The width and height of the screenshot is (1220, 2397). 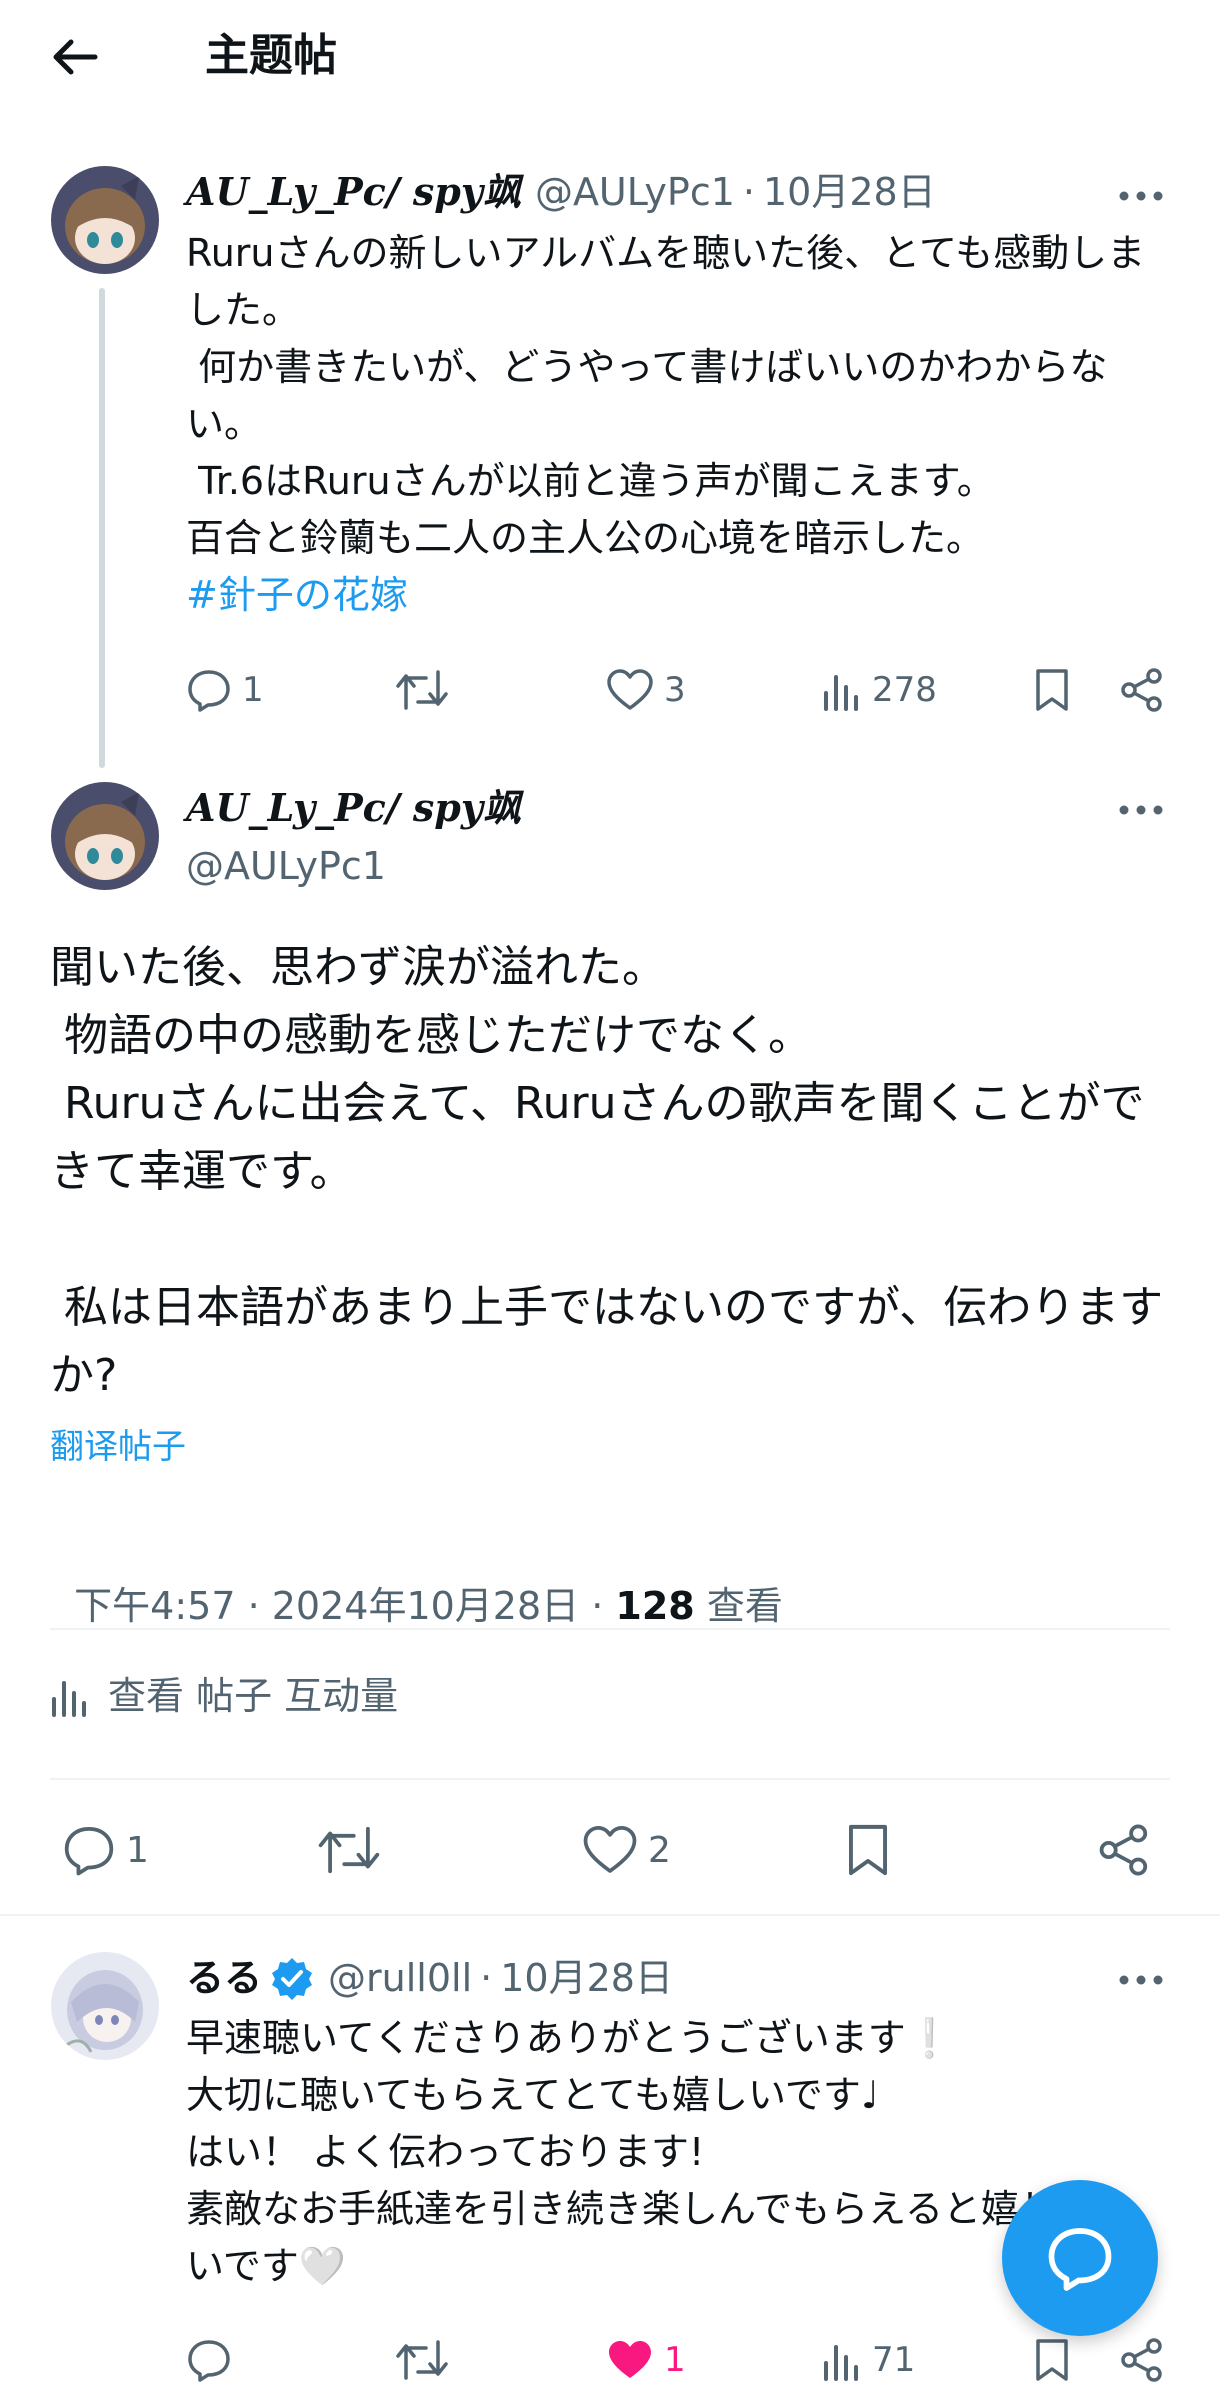 I want to click on main-view-count: 128, so click(x=655, y=1606).